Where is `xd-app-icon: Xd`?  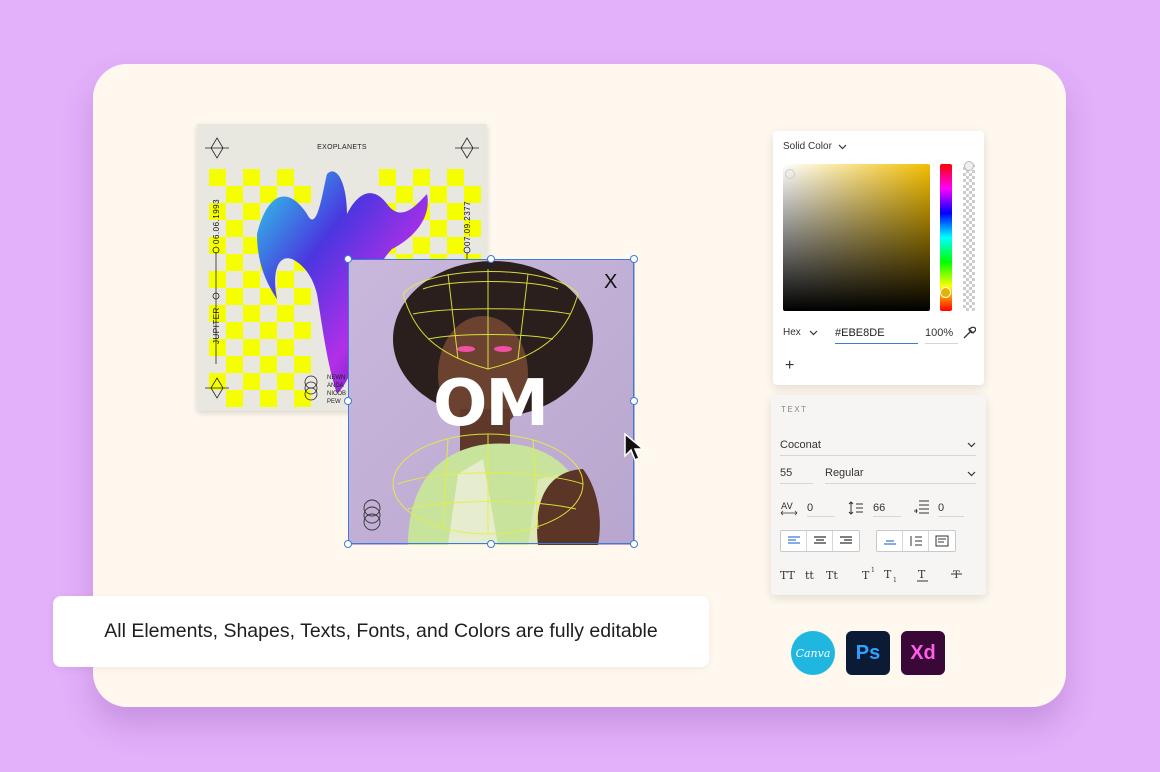
xd-app-icon: Xd is located at coordinates (923, 653).